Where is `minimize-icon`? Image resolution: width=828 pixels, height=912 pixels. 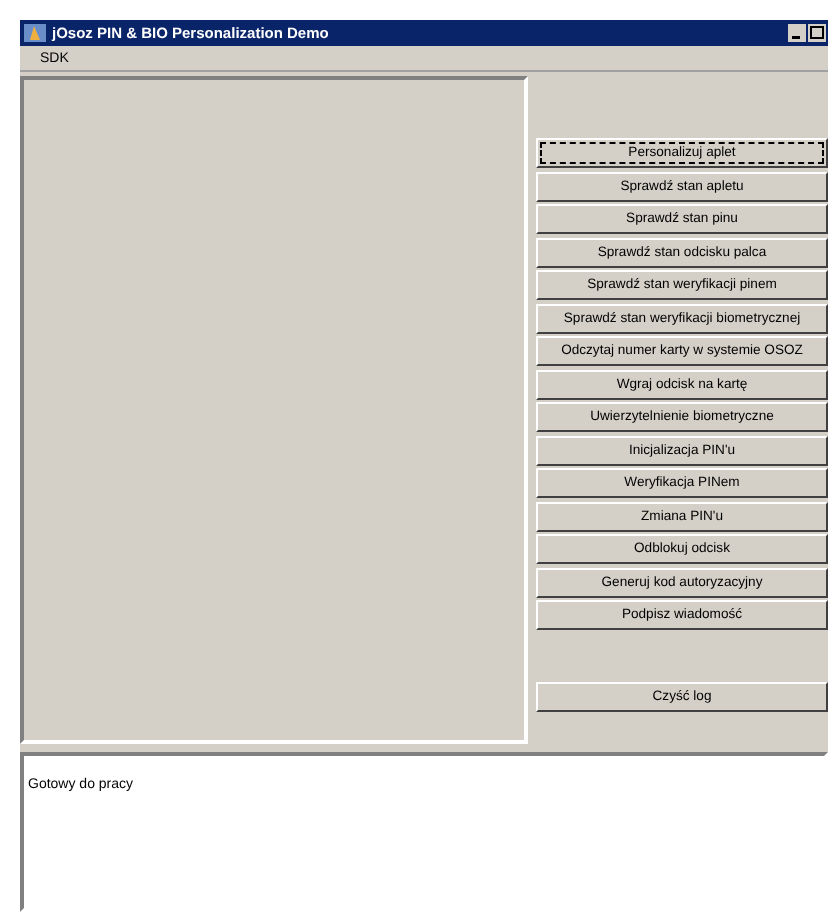
minimize-icon is located at coordinates (797, 33).